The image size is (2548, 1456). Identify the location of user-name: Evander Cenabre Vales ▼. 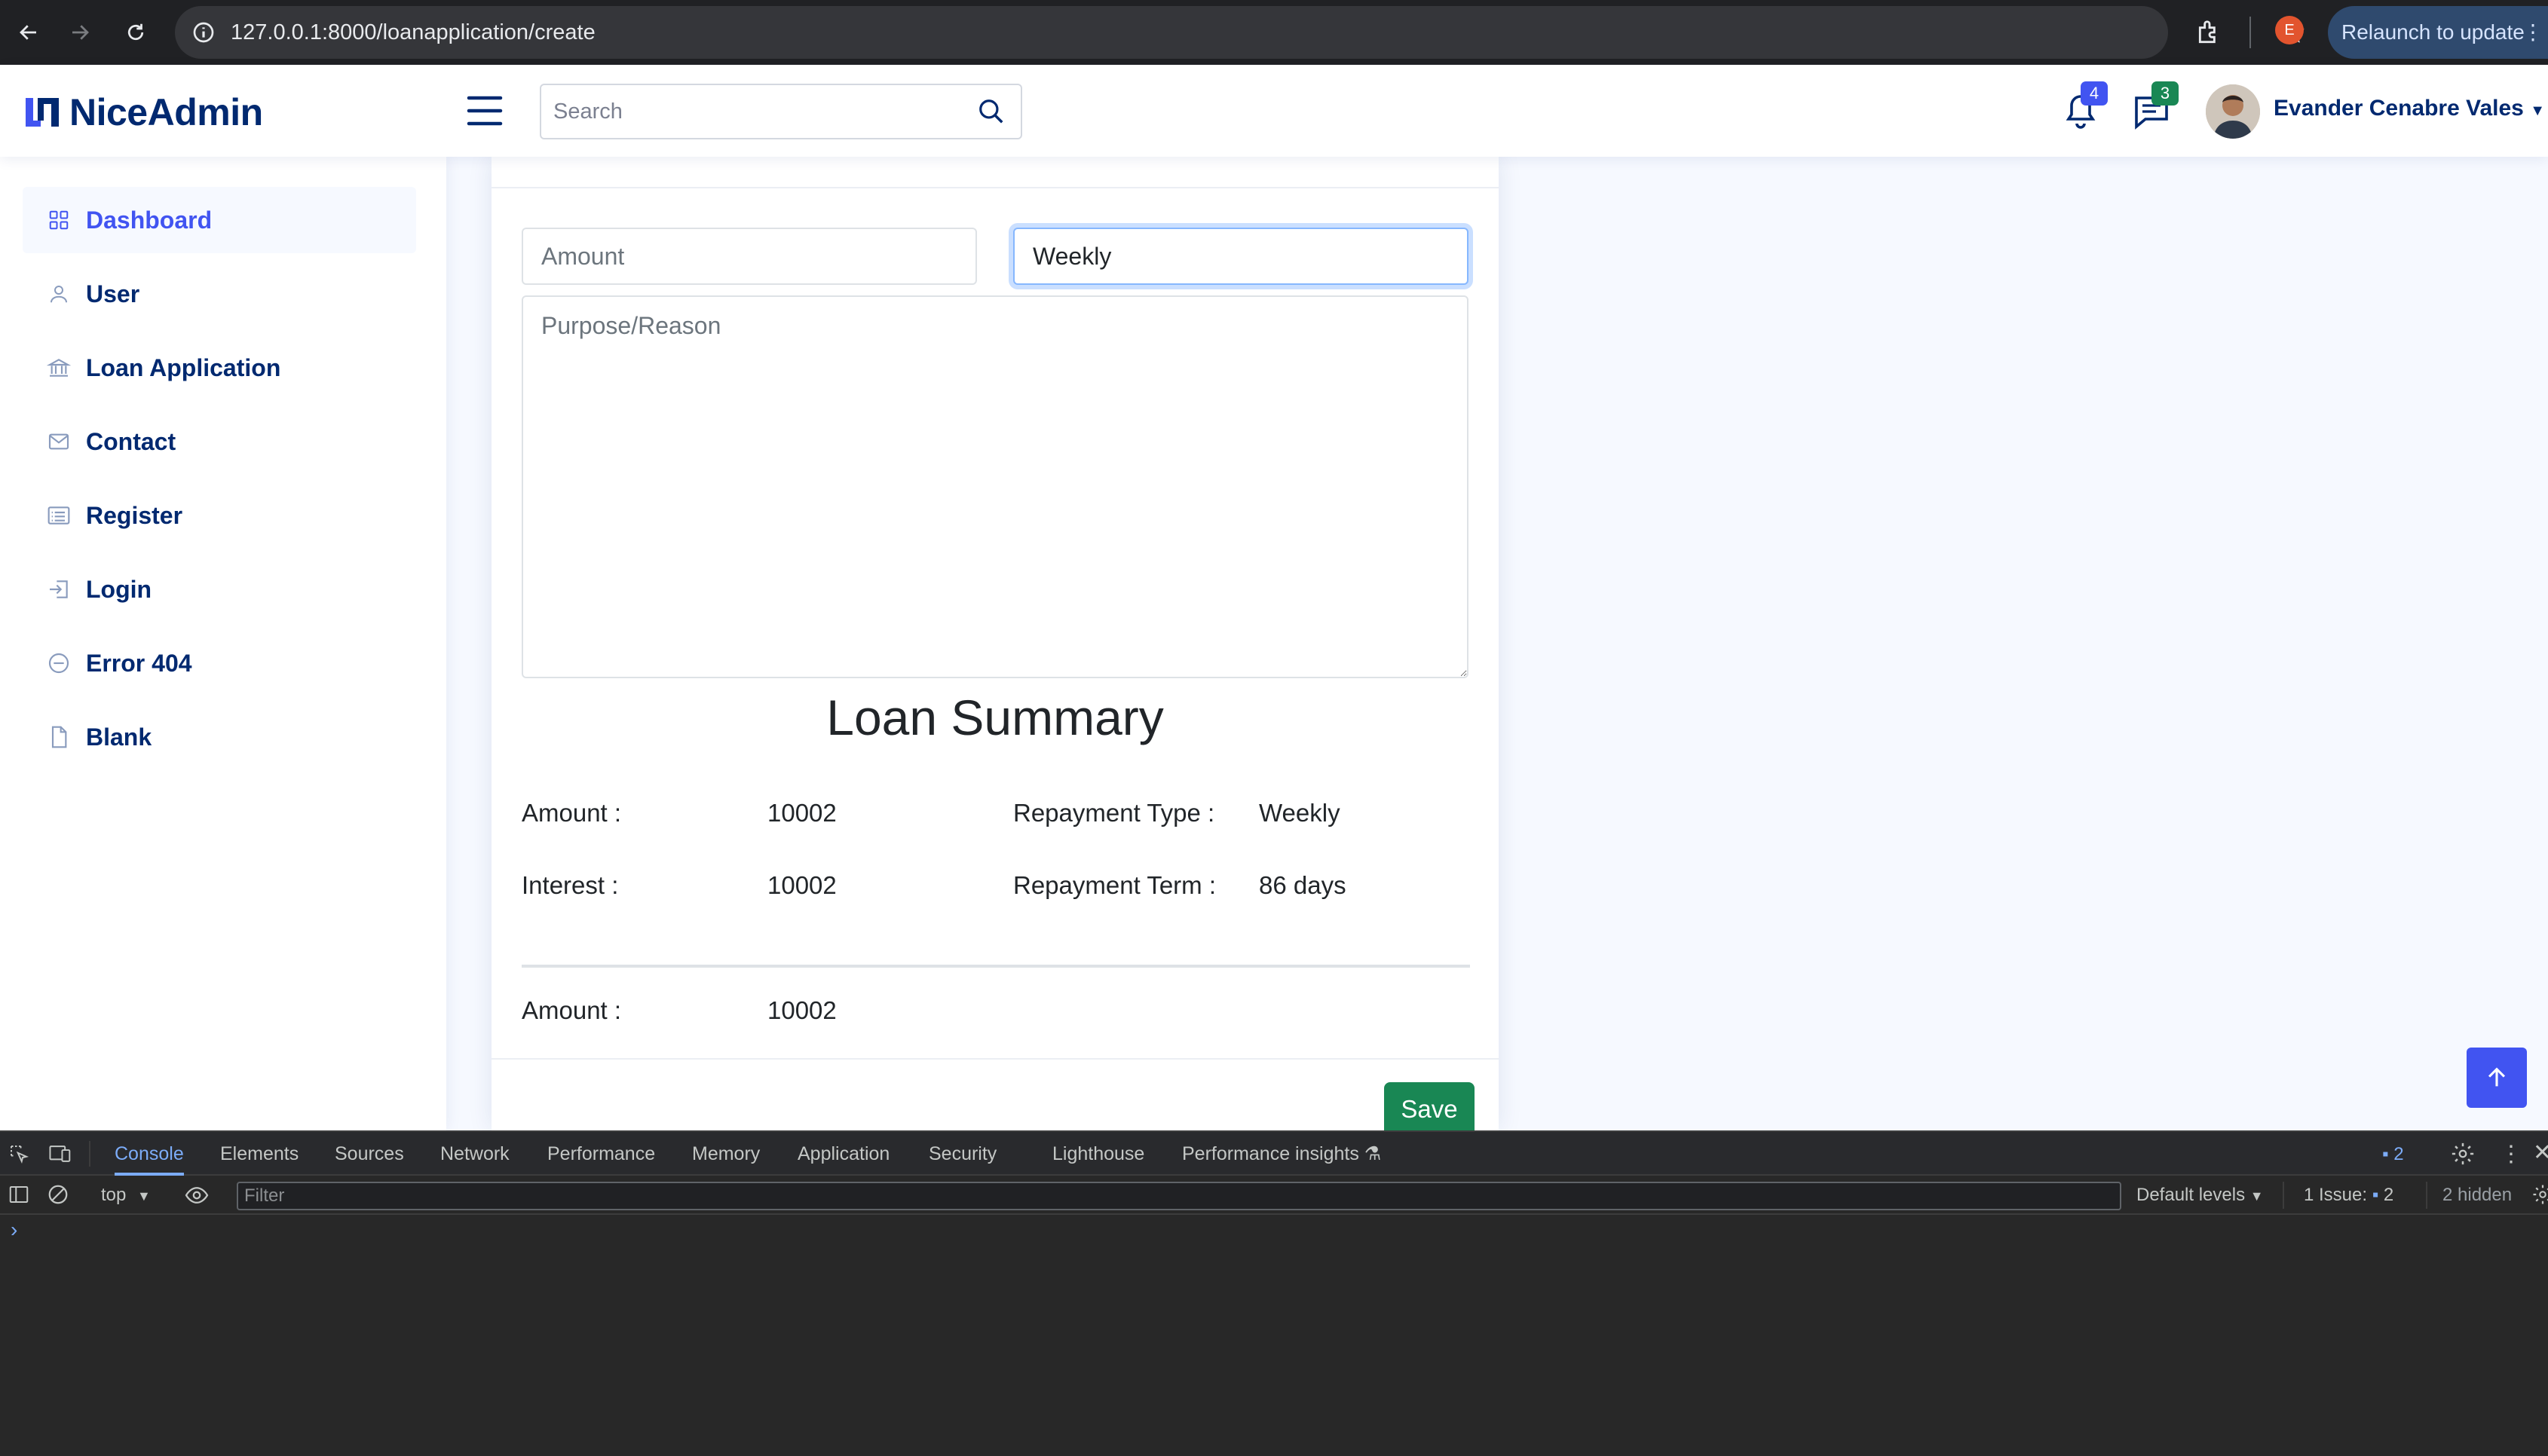
(2409, 108).